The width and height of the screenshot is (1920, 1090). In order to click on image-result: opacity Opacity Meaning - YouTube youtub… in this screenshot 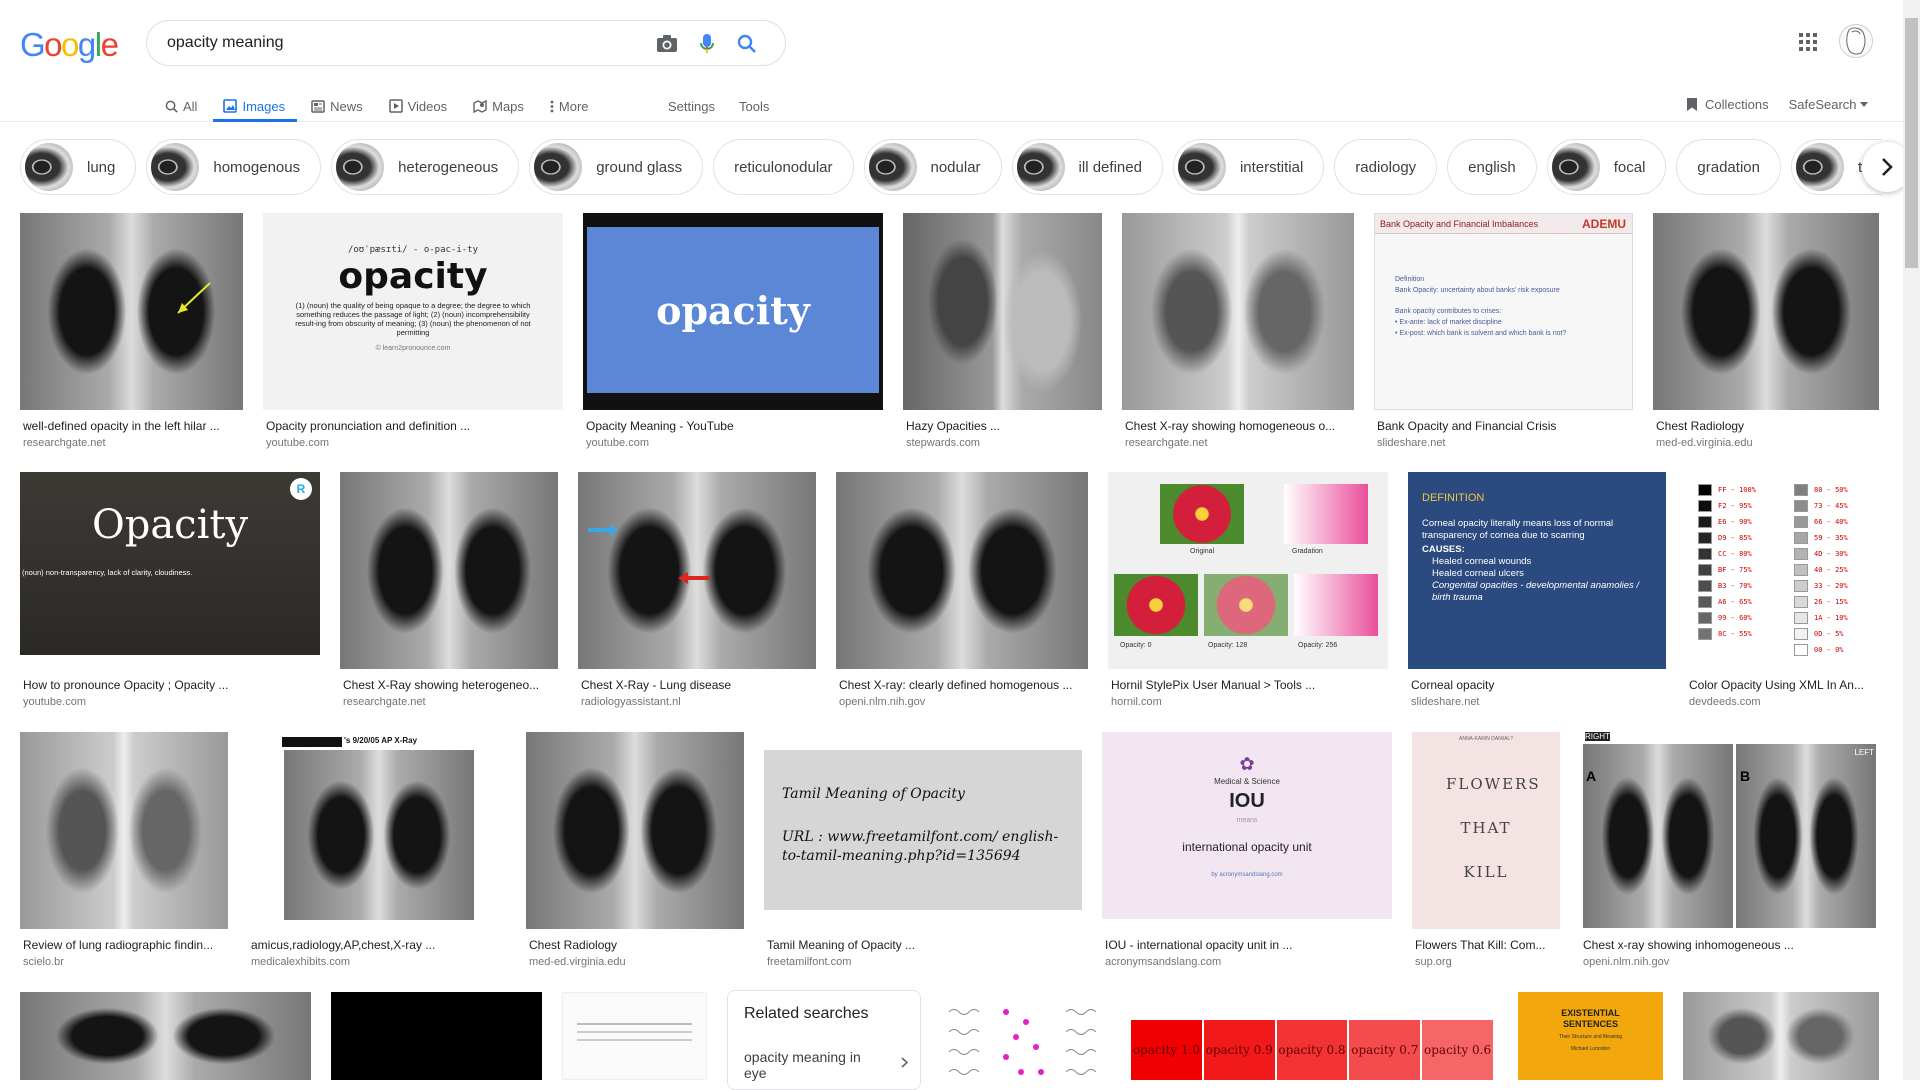, I will do `click(733, 334)`.